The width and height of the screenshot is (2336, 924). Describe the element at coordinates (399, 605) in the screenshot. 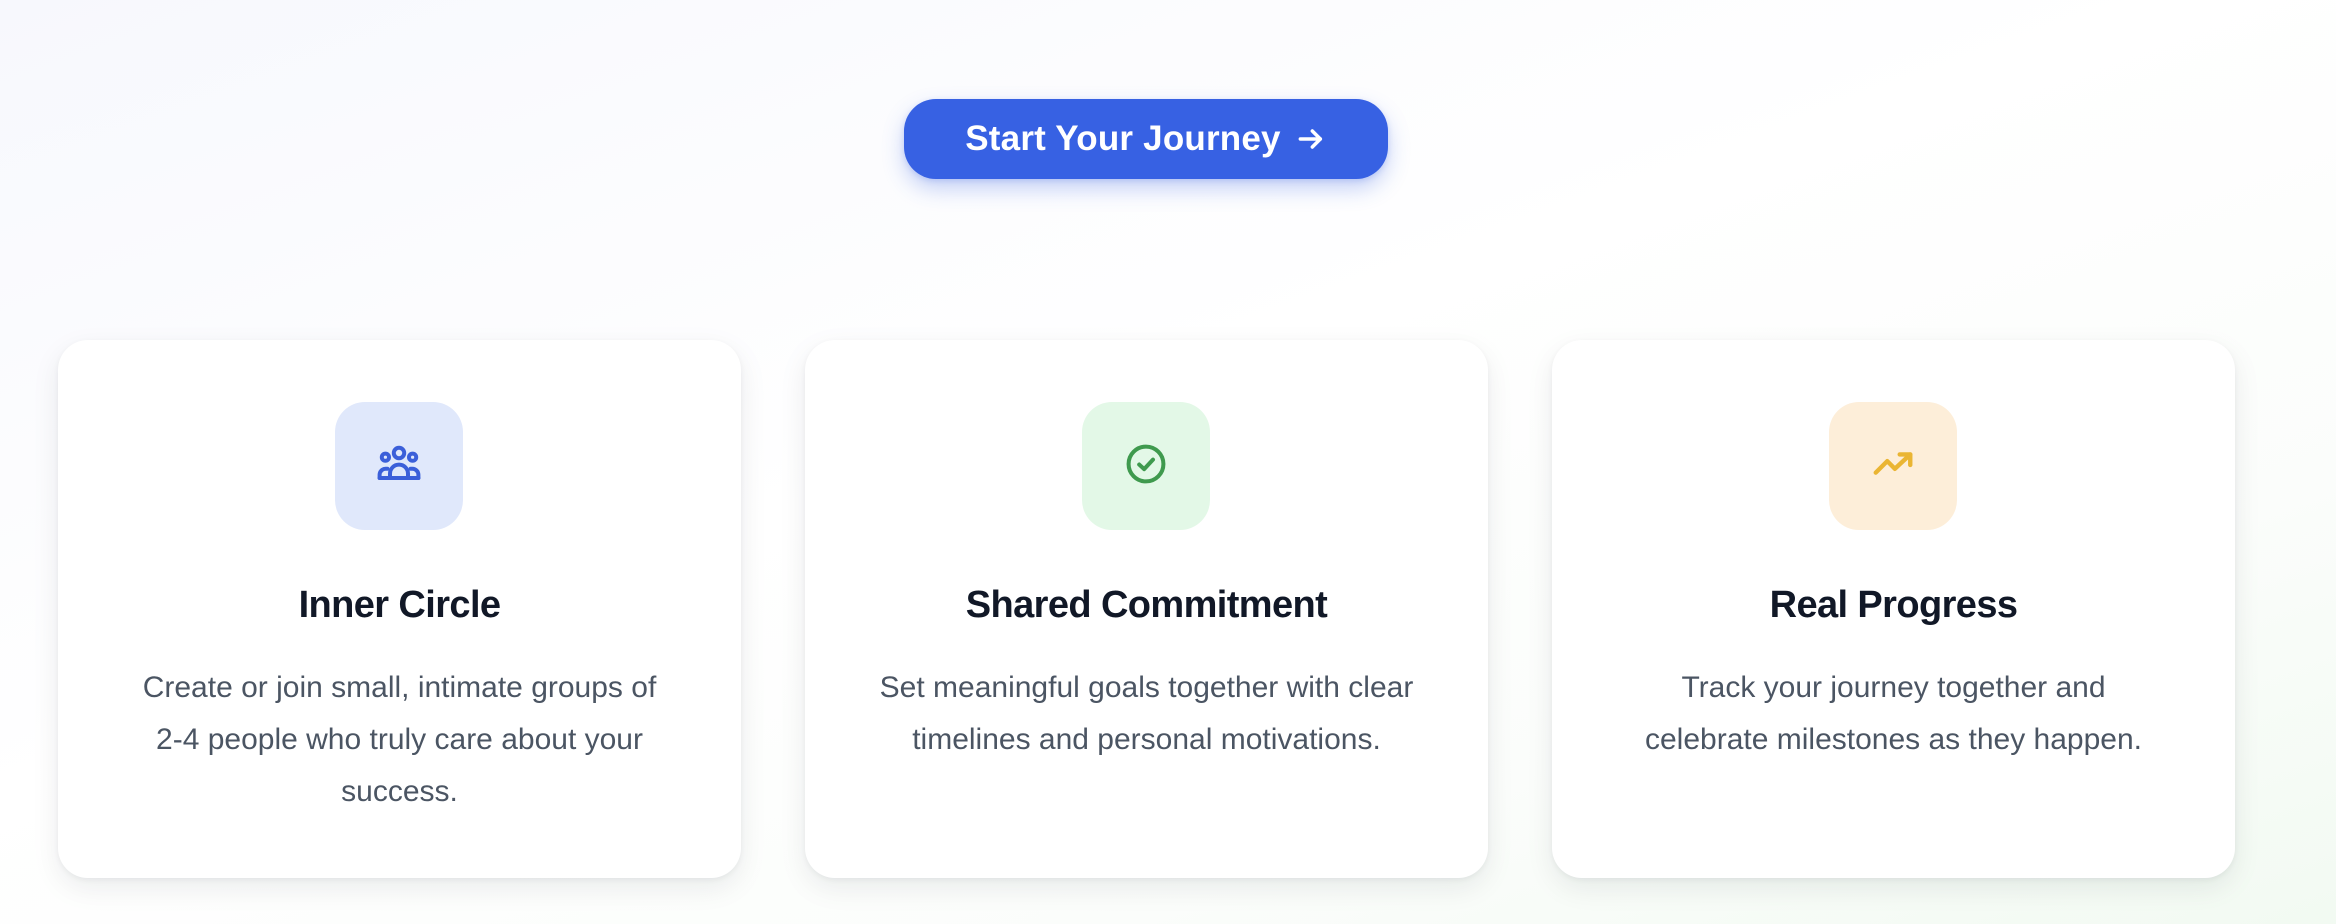

I see `inner-circle-title: Inner Circle` at that location.